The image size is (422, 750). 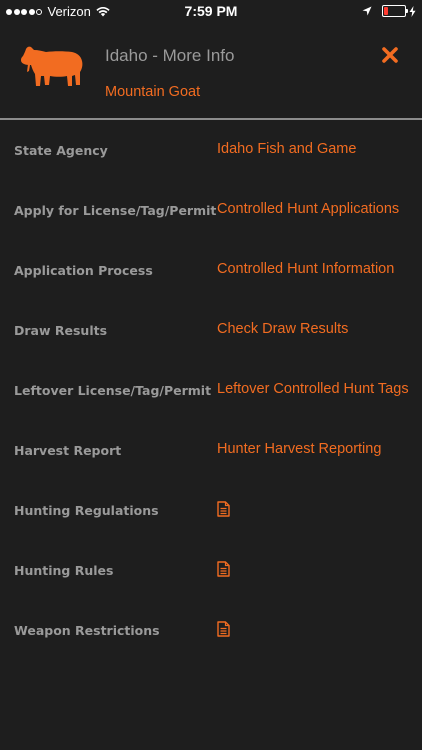 I want to click on status-right, so click(x=389, y=11).